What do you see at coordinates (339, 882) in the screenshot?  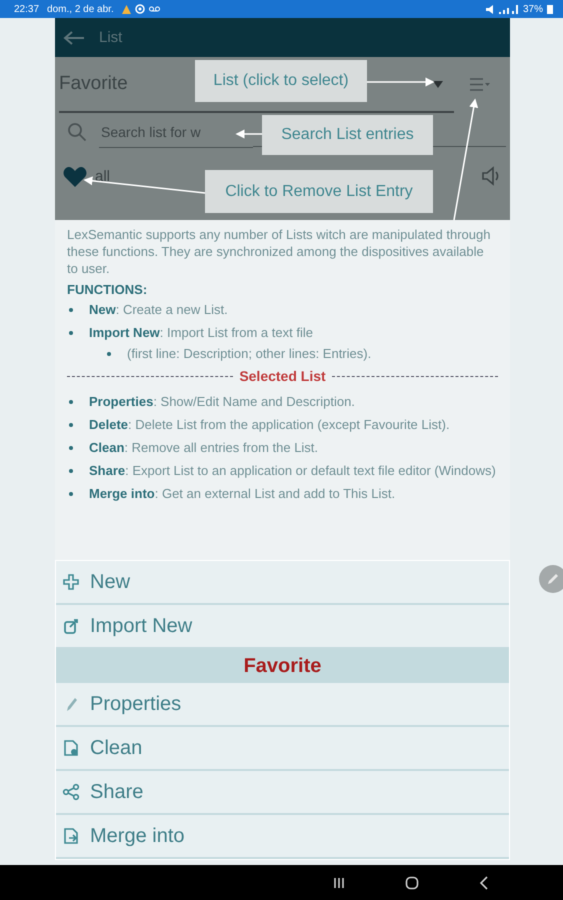 I see `recent-apps-icon` at bounding box center [339, 882].